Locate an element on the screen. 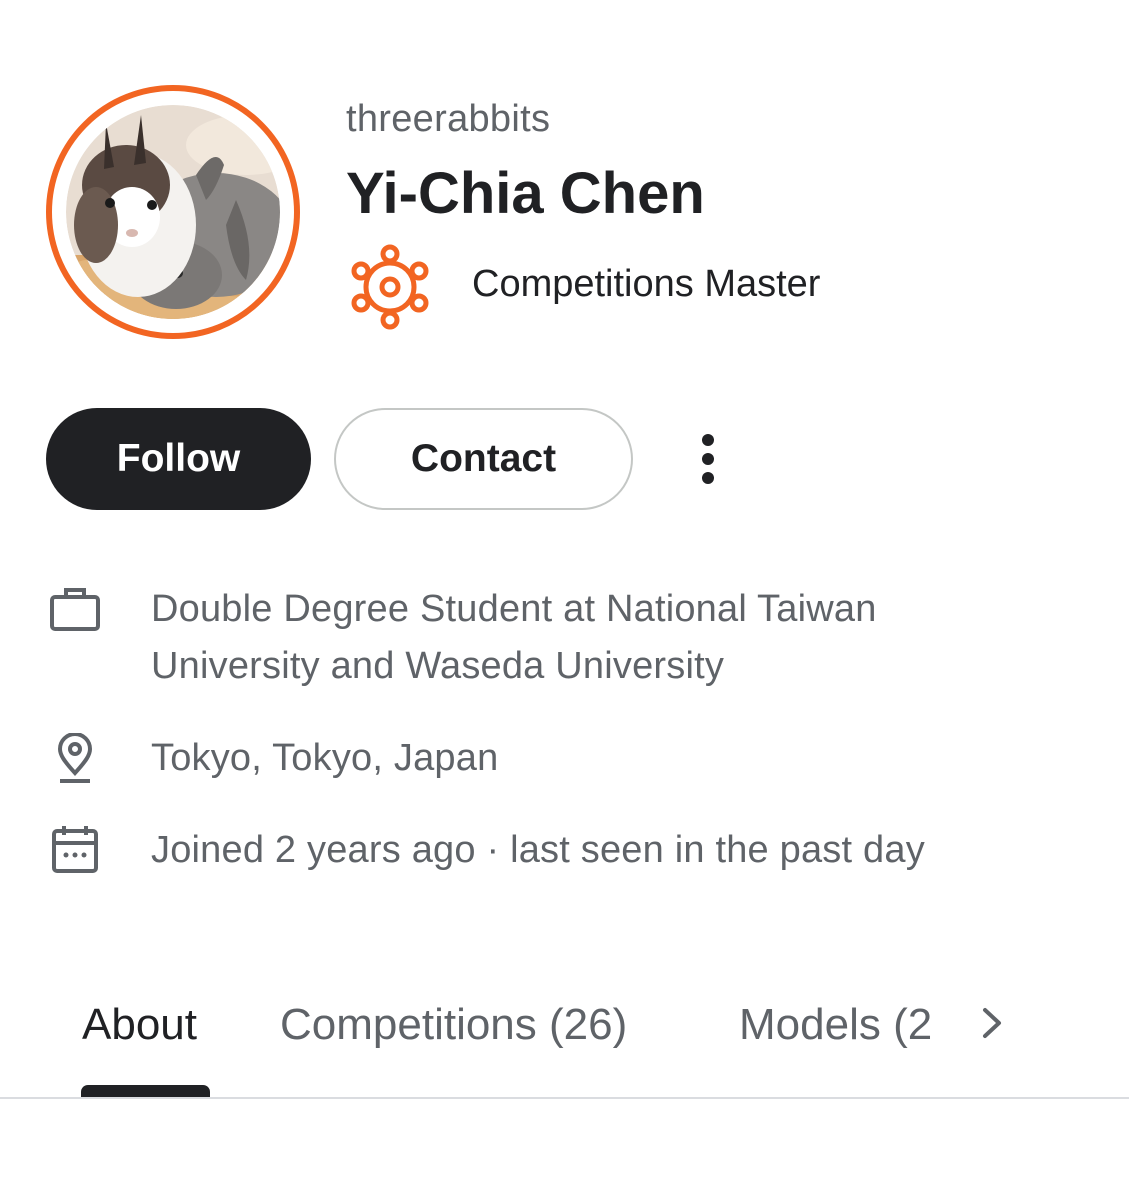 The width and height of the screenshot is (1129, 1200). avatar is located at coordinates (173, 212).